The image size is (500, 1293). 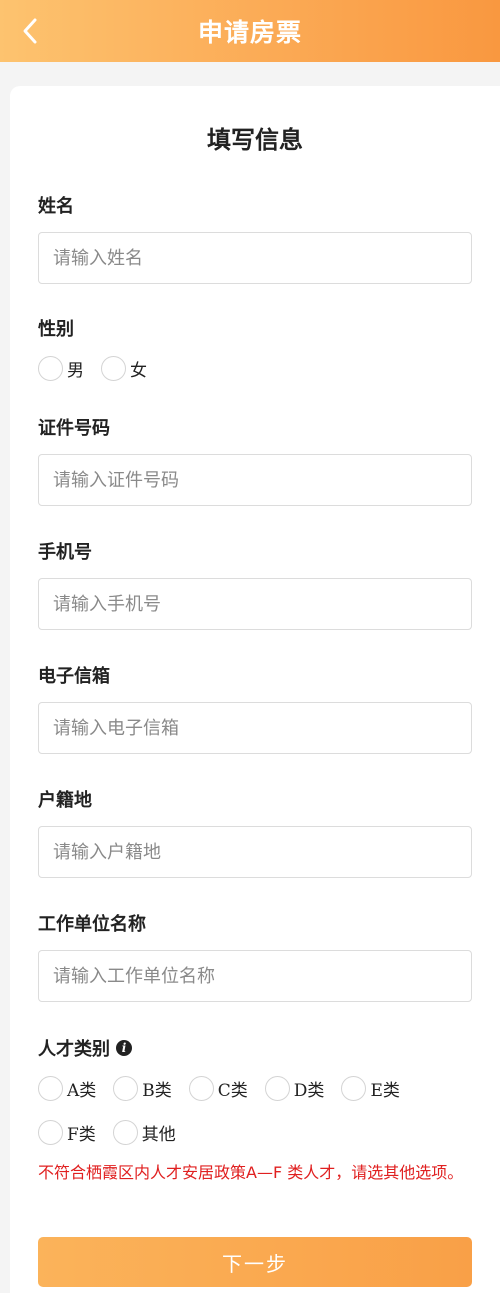 What do you see at coordinates (74, 676) in the screenshot?
I see `email-label: 电子信箱` at bounding box center [74, 676].